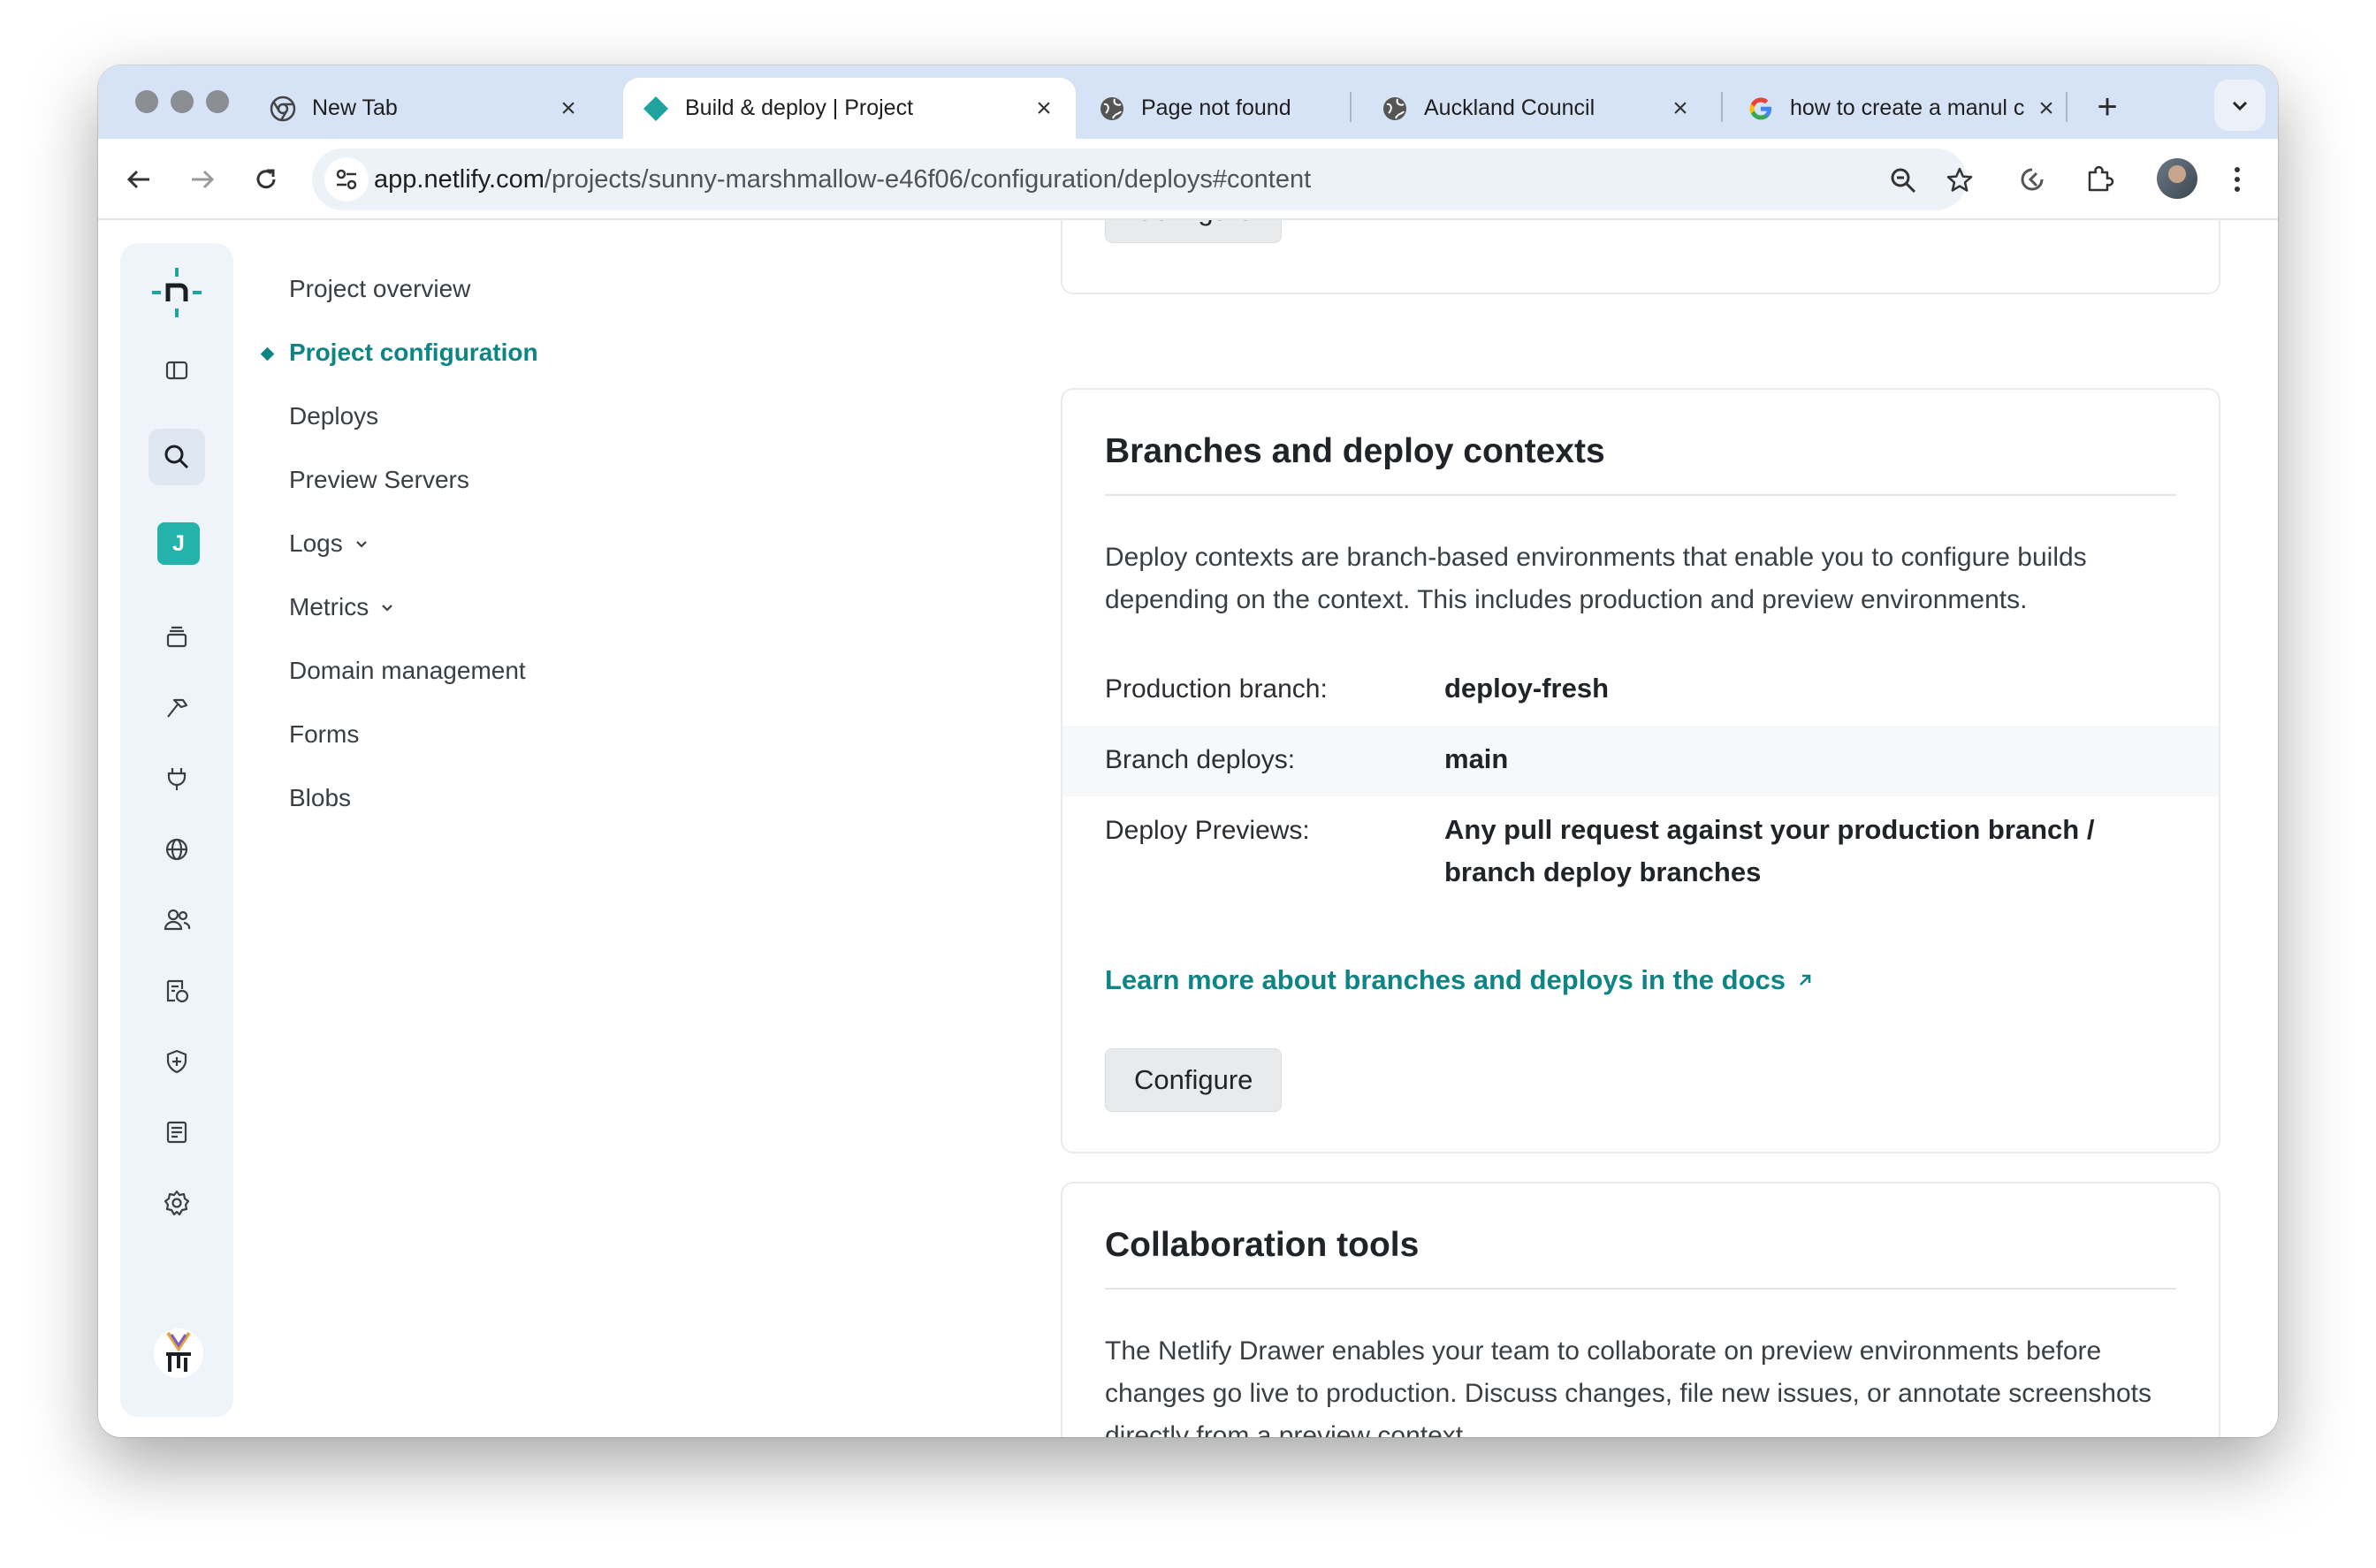 The image size is (2376, 1568). What do you see at coordinates (1216, 689) in the screenshot?
I see `row-key: Production branch:` at bounding box center [1216, 689].